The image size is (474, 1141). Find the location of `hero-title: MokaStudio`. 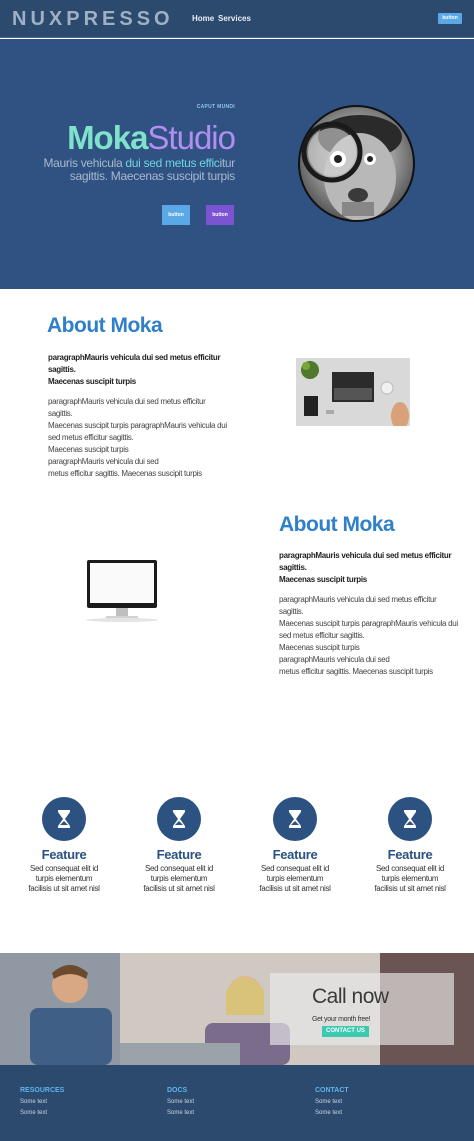

hero-title: MokaStudio is located at coordinates (151, 138).